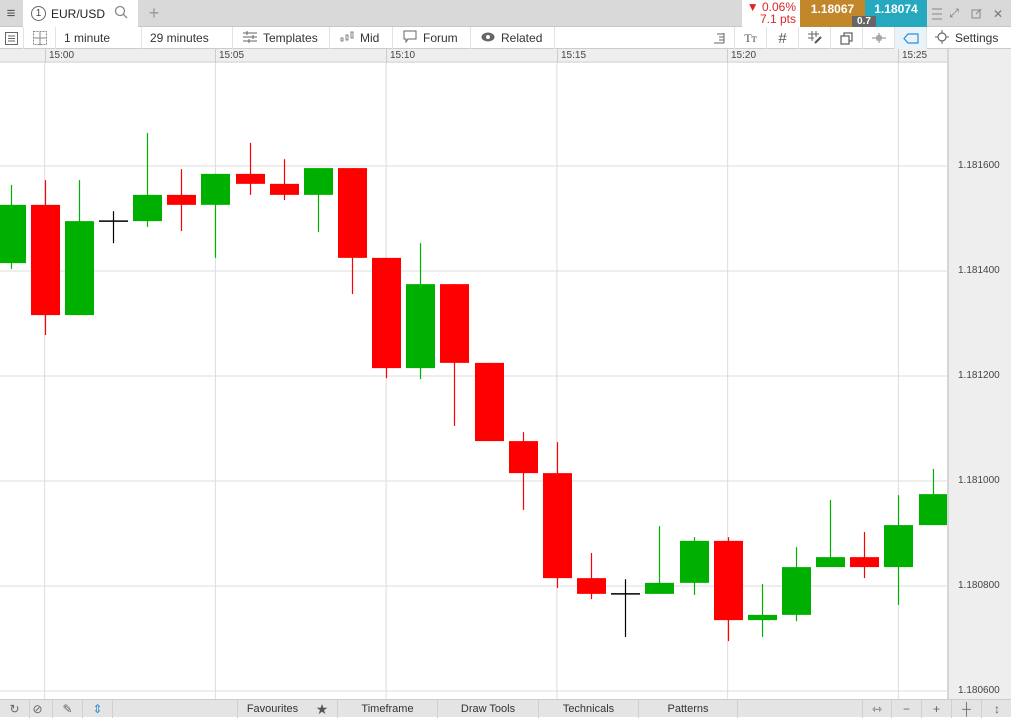  Describe the element at coordinates (290, 38) in the screenshot. I see `templates-label: Templates` at that location.